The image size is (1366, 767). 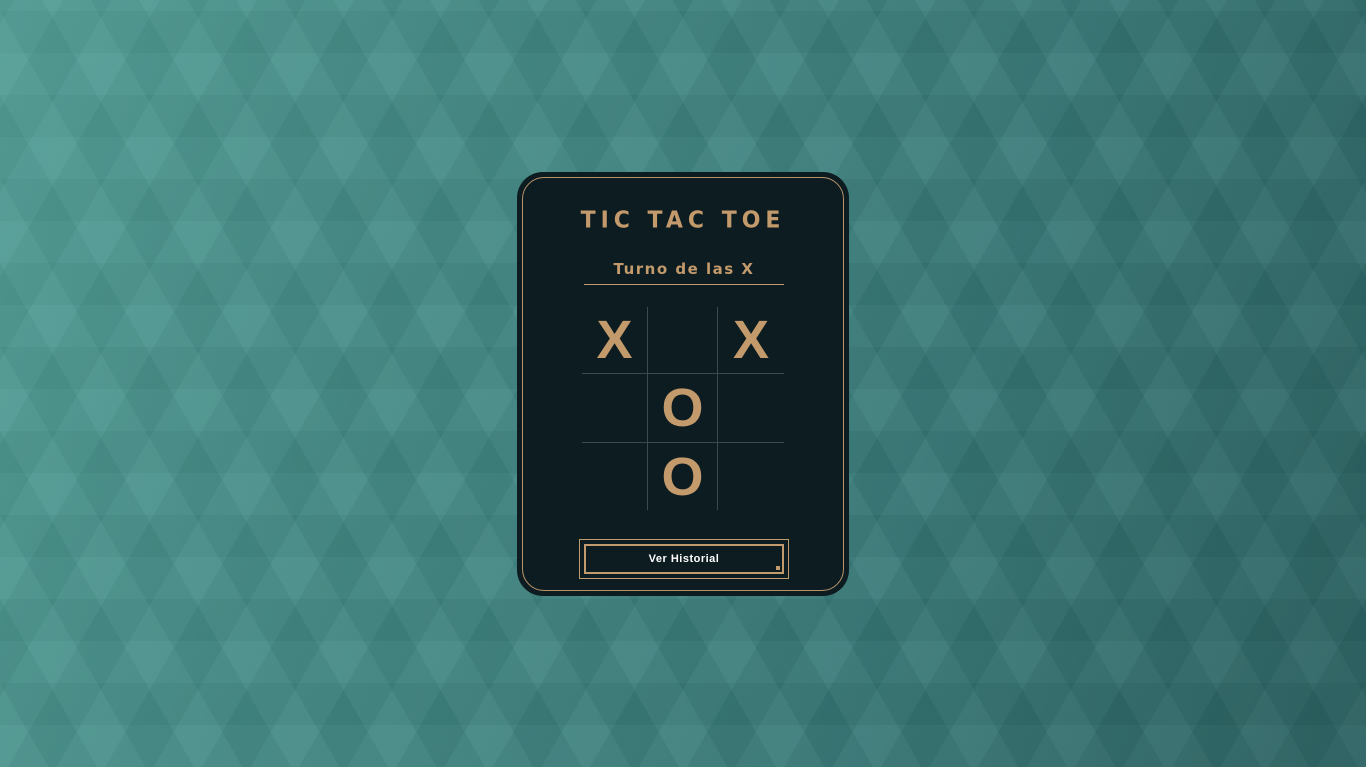 I want to click on turn-indicator: Turno de las X, so click(x=684, y=272).